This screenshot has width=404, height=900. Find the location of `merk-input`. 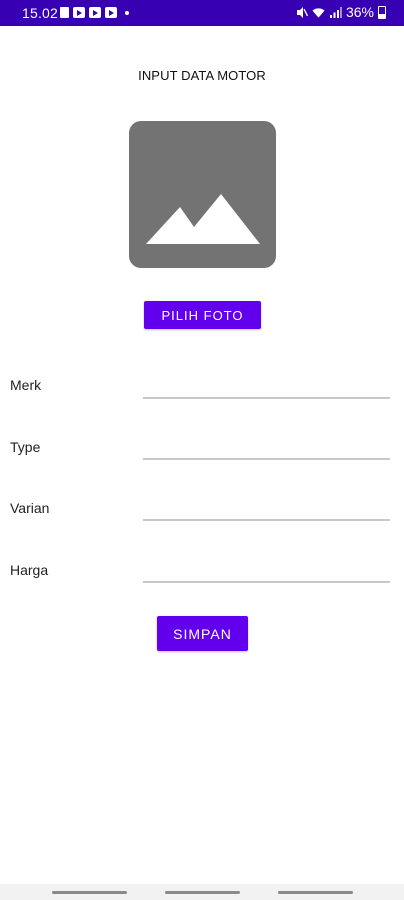

merk-input is located at coordinates (266, 384).